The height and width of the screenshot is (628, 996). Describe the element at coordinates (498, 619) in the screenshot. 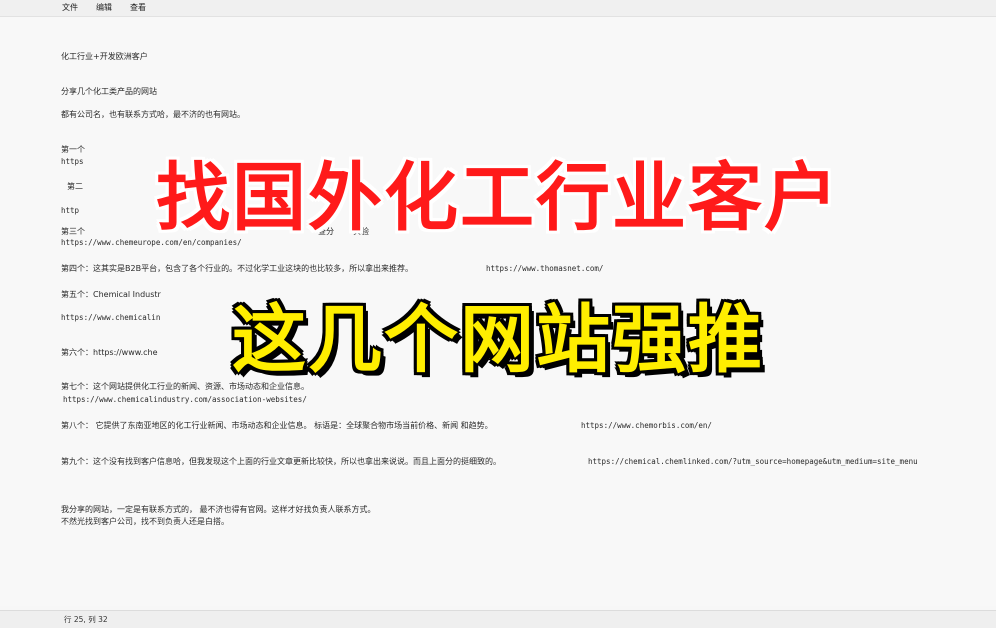

I see `status-bar: 行 25, 列 32` at that location.